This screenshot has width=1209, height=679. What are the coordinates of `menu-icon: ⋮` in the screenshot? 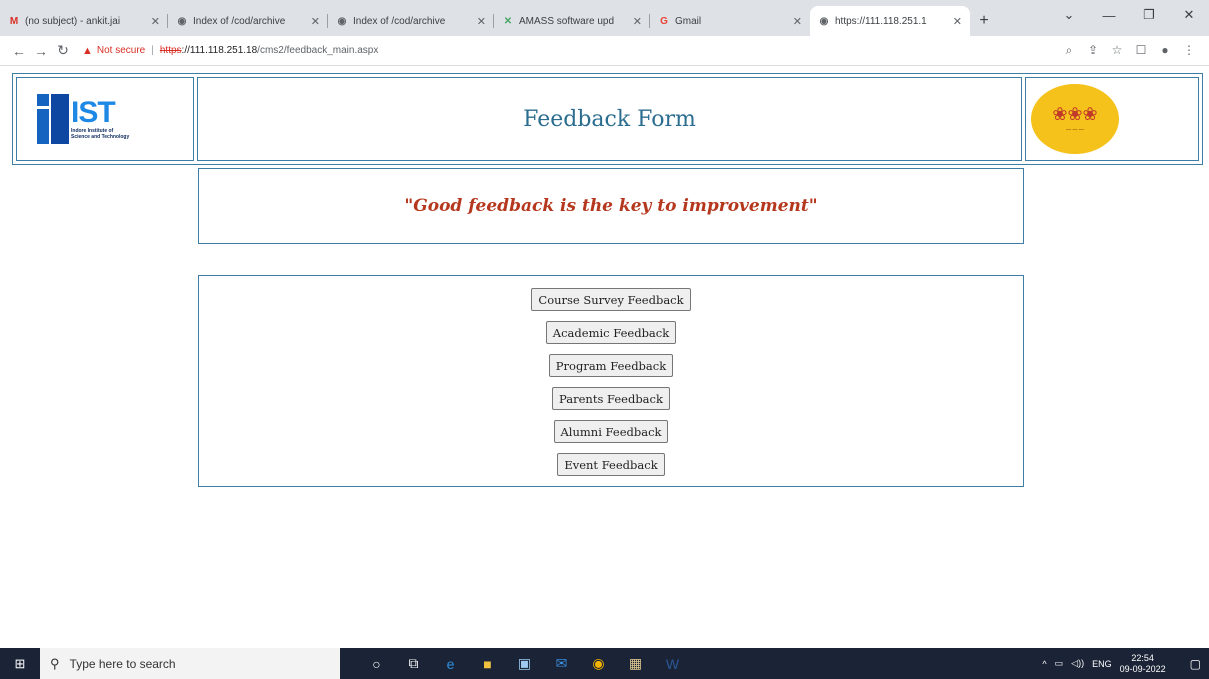 It's located at (1189, 50).